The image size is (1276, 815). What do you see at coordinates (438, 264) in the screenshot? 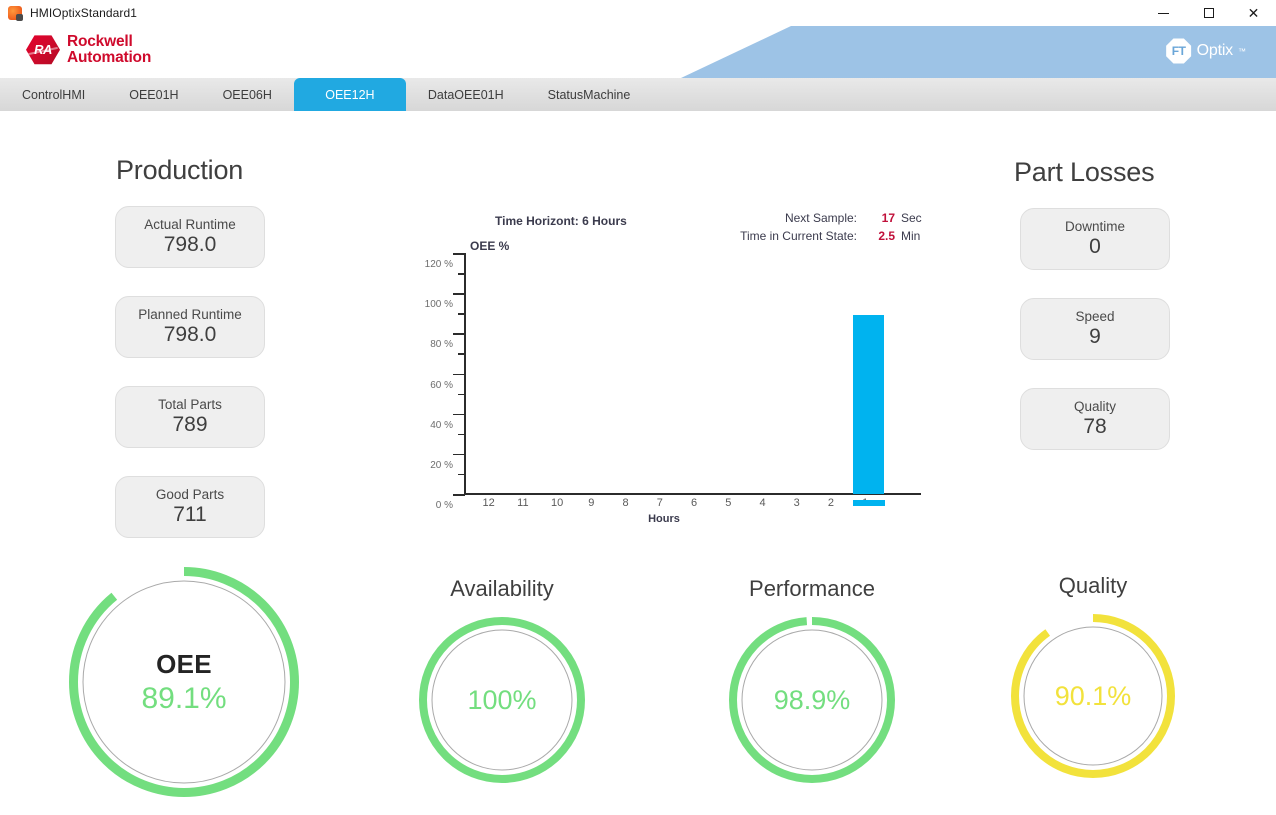
I see `chart-y-tick-label: 120 %` at bounding box center [438, 264].